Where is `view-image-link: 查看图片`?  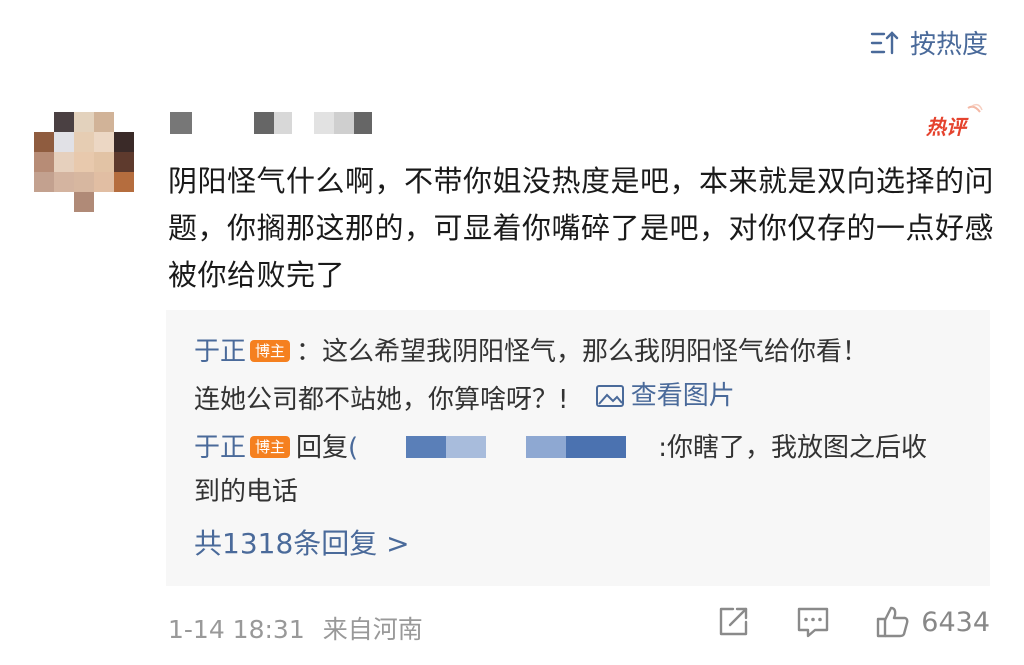 view-image-link: 查看图片 is located at coordinates (665, 396).